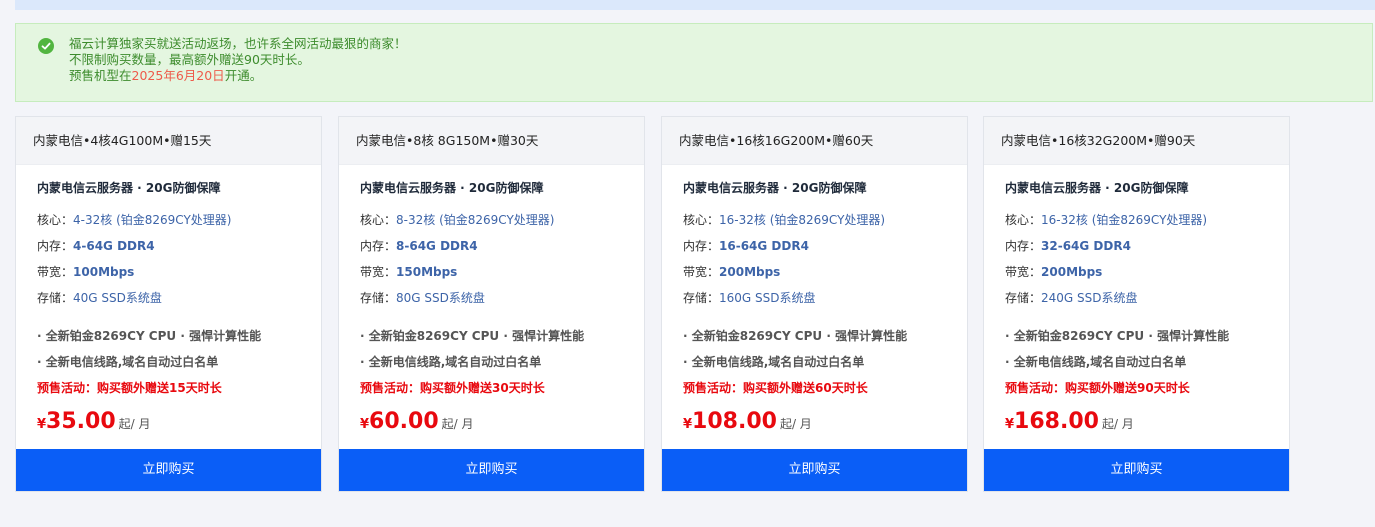  I want to click on spec-cores: 核心：4-32核 (铂金8269CY处理器), so click(134, 219).